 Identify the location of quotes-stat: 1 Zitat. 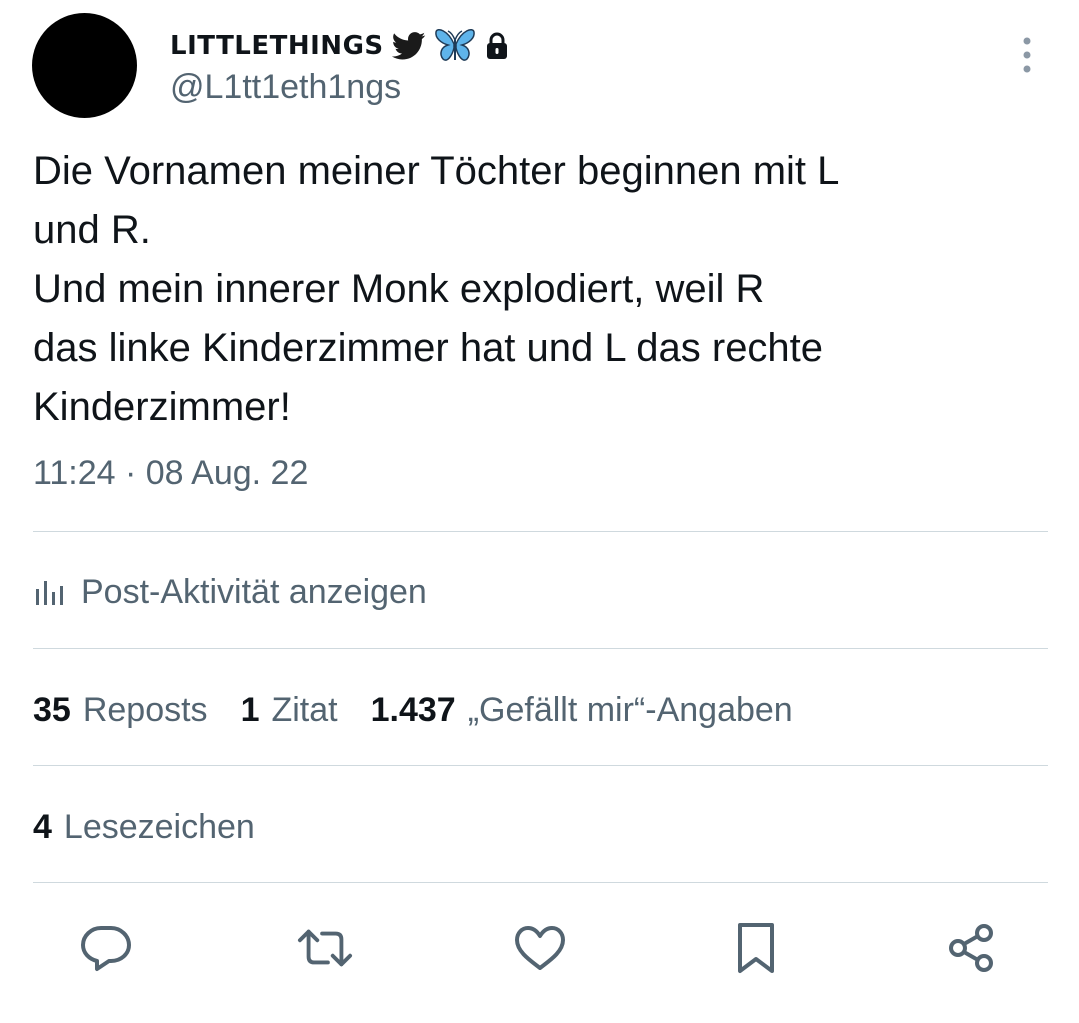
(289, 710).